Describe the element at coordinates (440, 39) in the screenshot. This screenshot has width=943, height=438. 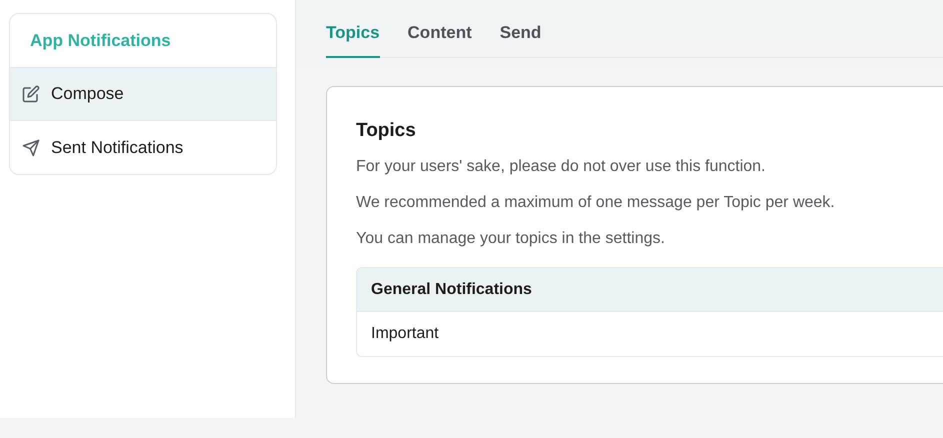
I see `tab: Content` at that location.